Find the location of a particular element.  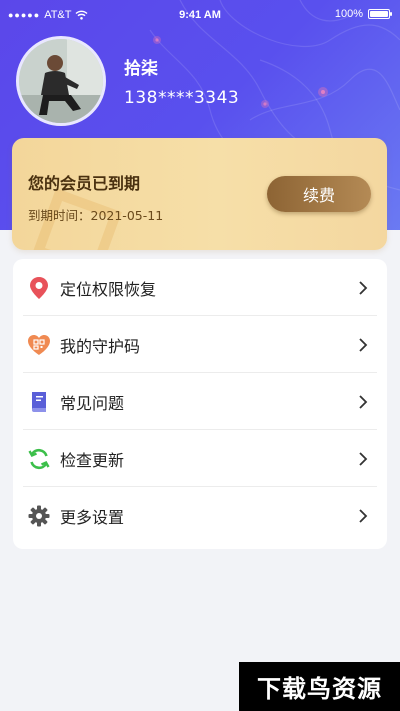

battery-icon is located at coordinates (380, 14).